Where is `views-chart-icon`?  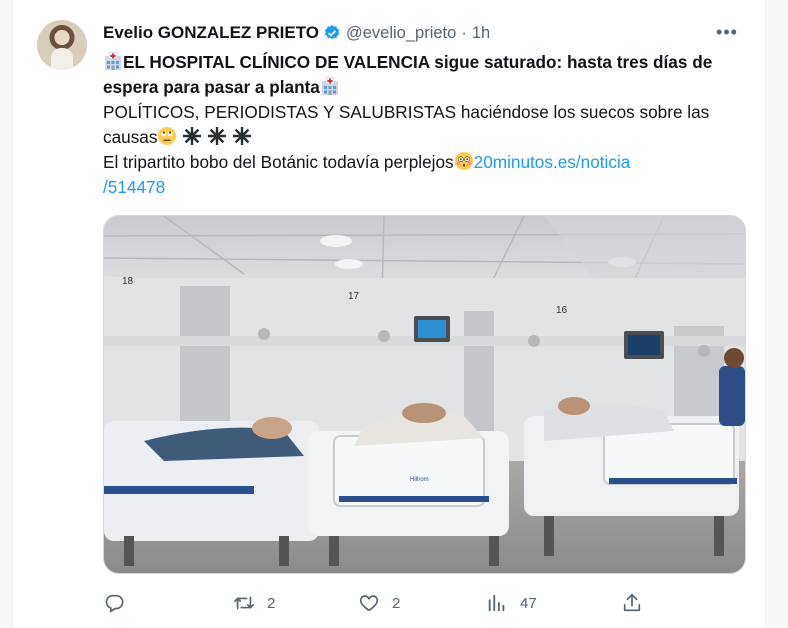
views-chart-icon is located at coordinates (496, 603).